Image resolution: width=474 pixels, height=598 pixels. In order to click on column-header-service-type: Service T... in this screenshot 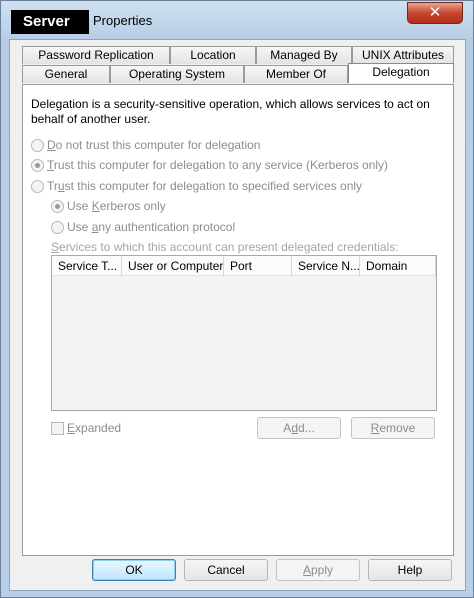, I will do `click(87, 266)`.